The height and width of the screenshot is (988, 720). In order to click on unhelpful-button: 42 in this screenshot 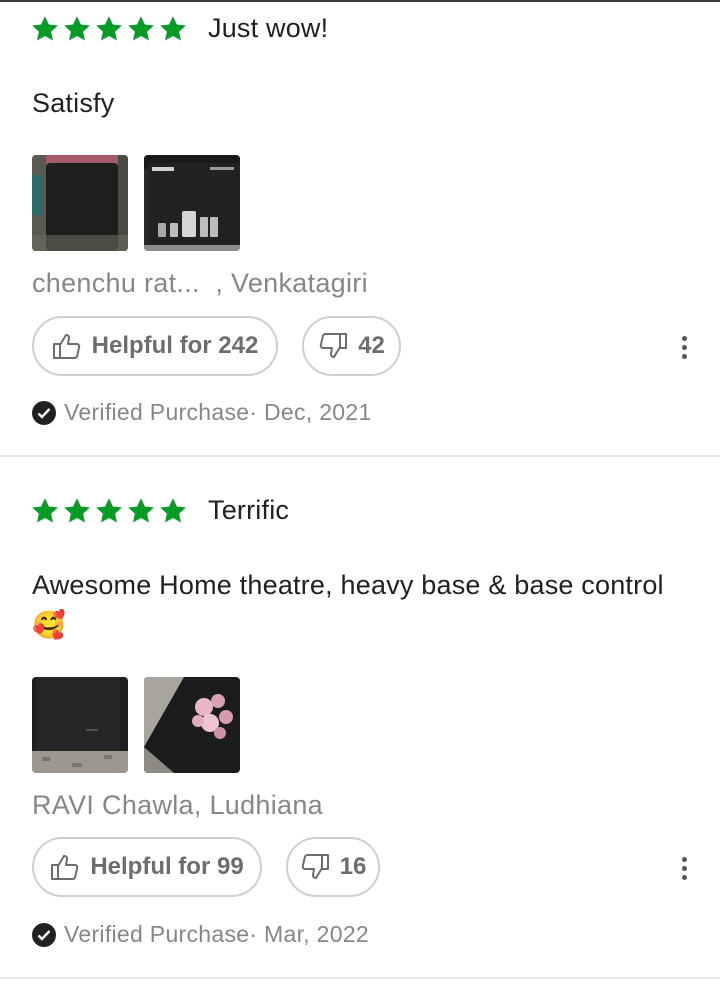, I will do `click(351, 346)`.